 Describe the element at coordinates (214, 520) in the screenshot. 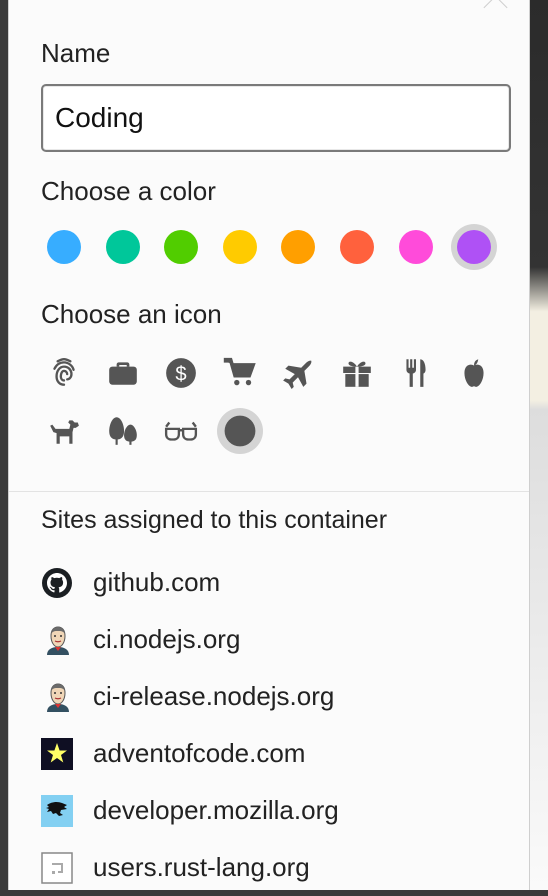

I see `sites-label: Sites assigned to this container` at that location.